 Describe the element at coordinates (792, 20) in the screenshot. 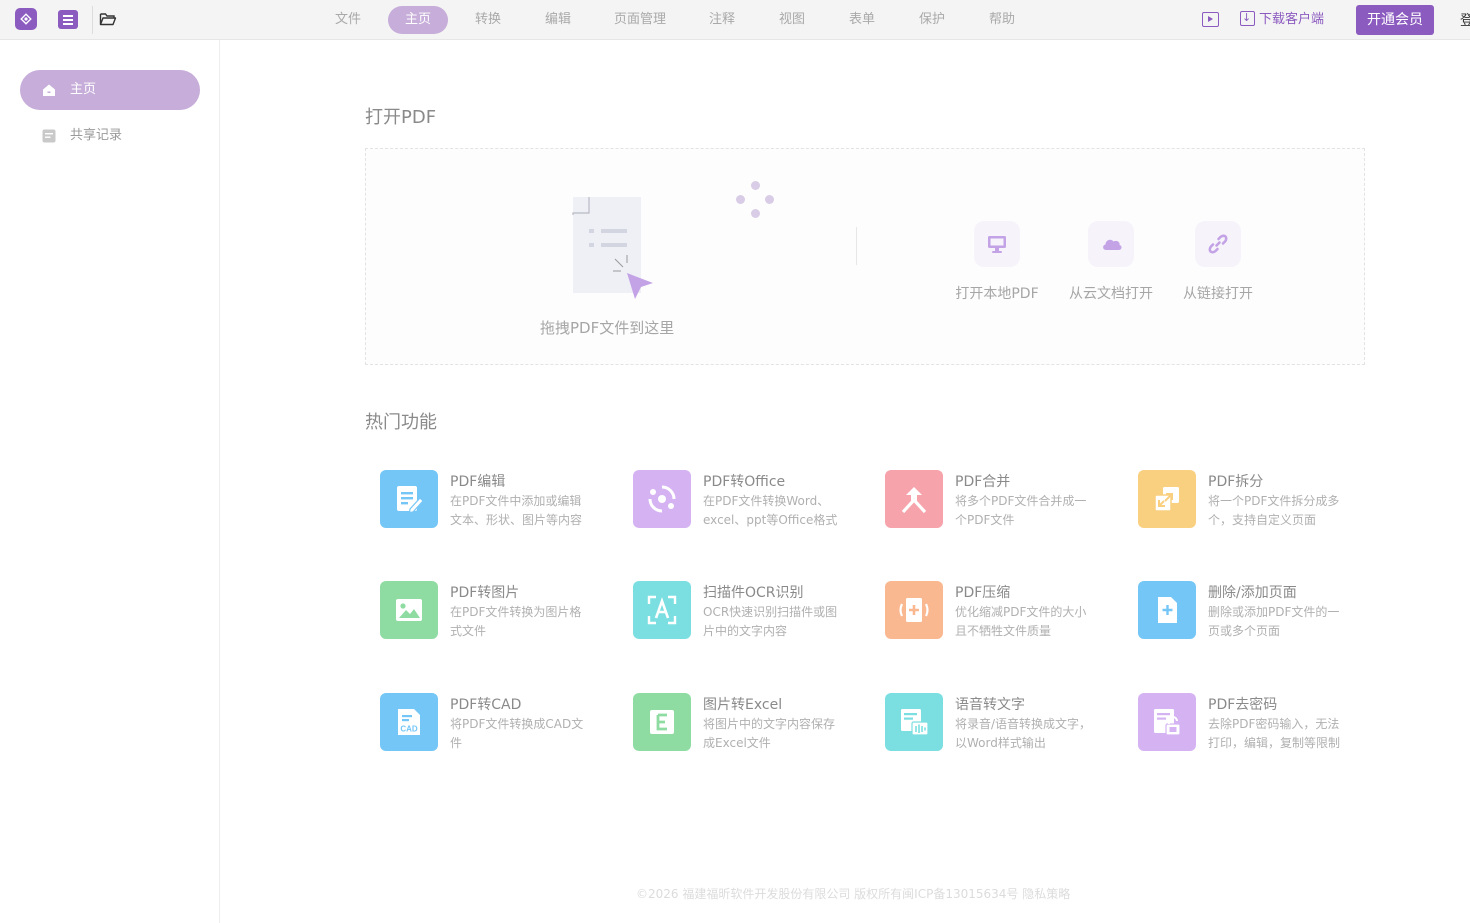

I see `tab-view: 视图` at that location.